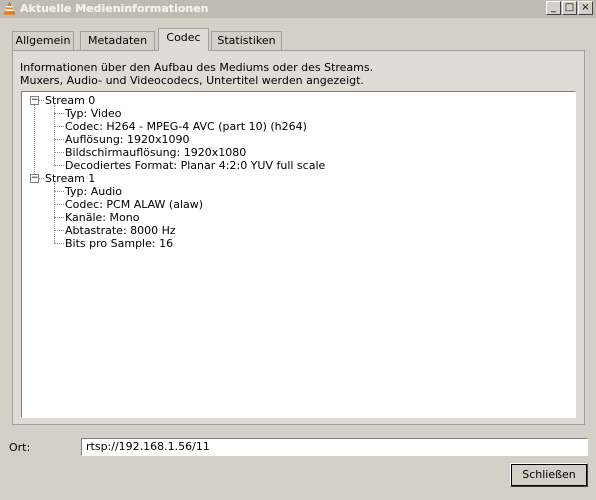  I want to click on tree-item: Typ: Video, so click(93, 113).